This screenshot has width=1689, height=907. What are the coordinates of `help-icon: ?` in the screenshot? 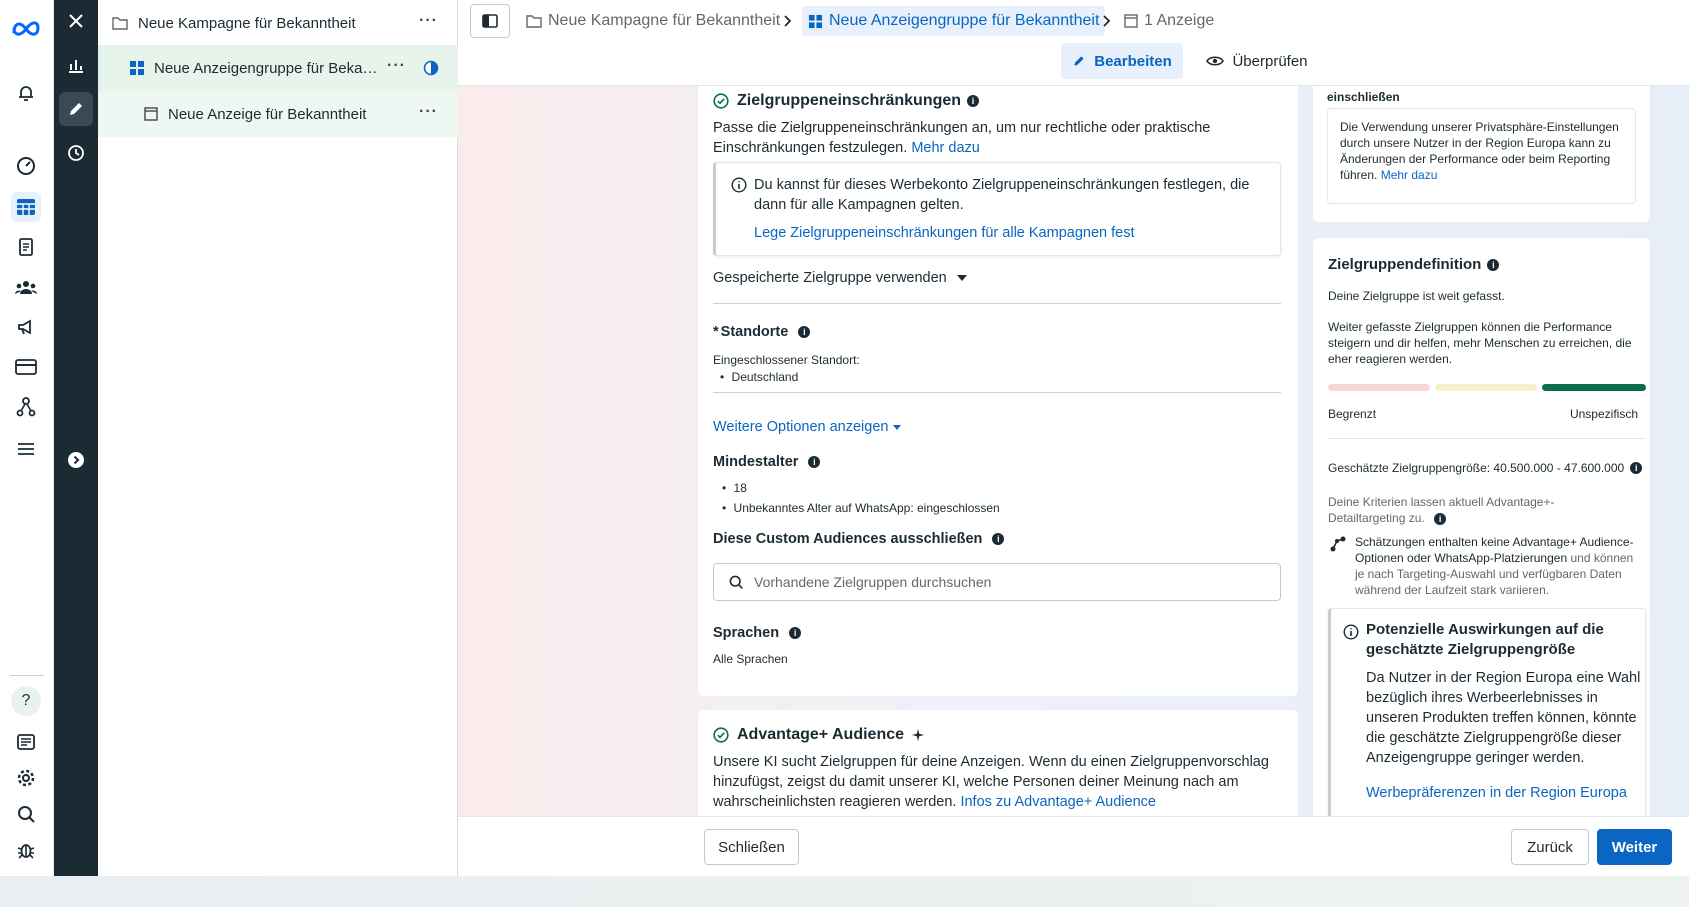 It's located at (26, 701).